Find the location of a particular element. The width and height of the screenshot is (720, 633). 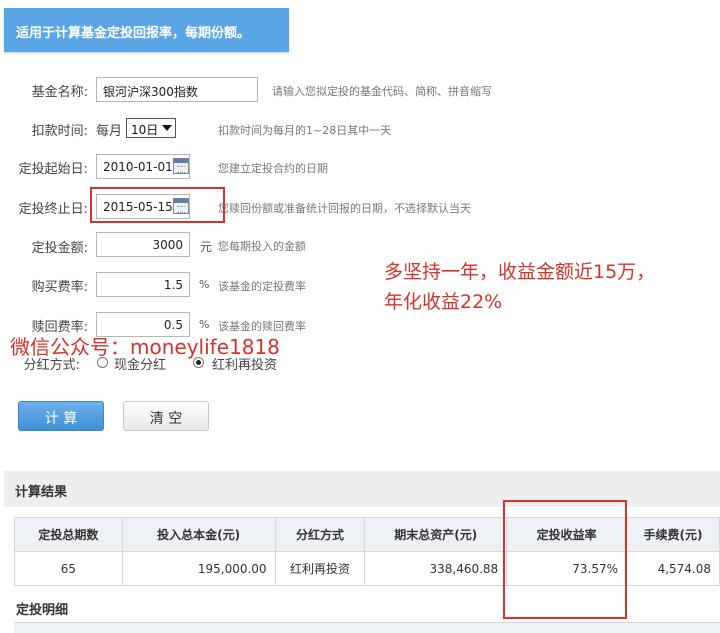

reinvest-radio is located at coordinates (198, 362).